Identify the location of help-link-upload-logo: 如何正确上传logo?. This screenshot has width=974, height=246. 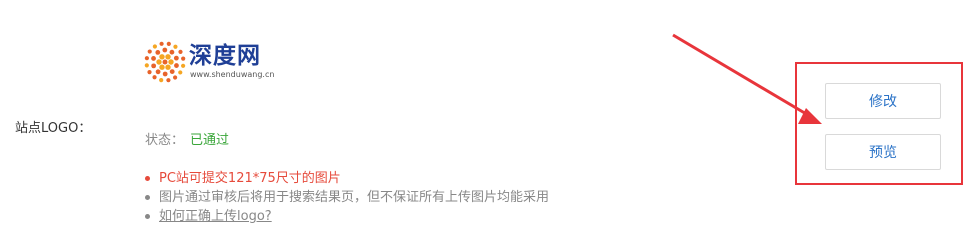
(215, 216).